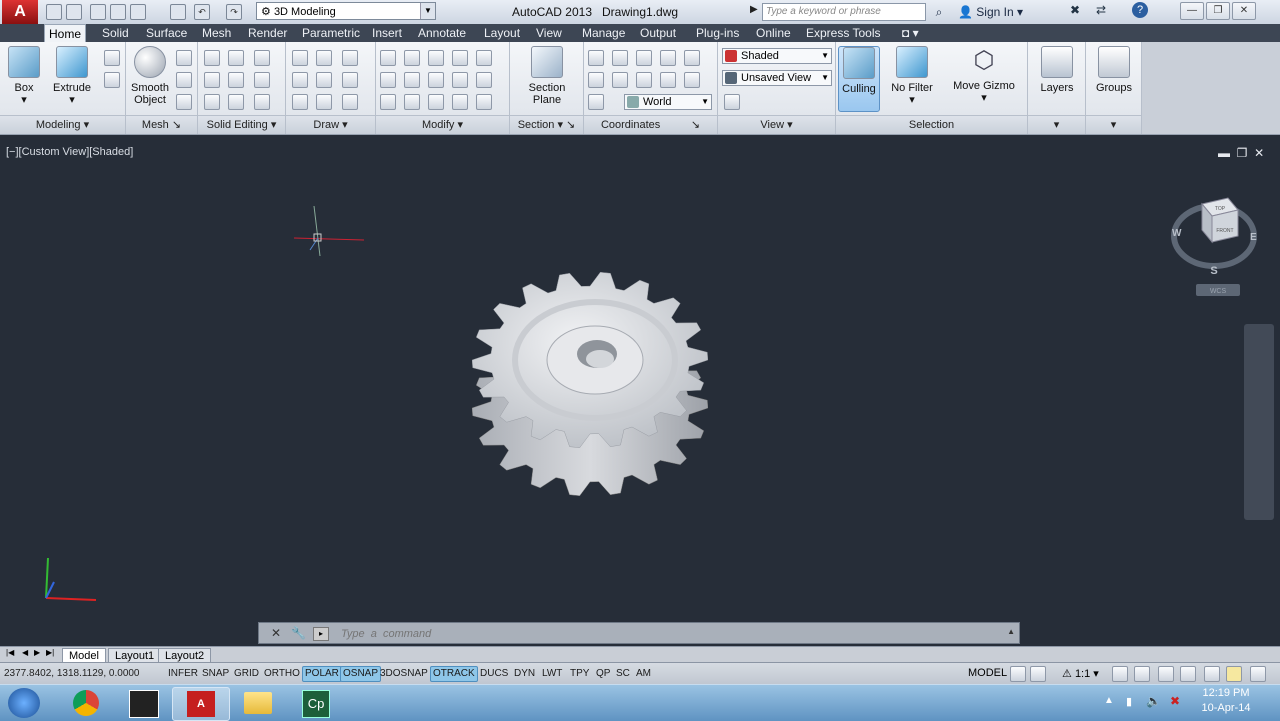 Image resolution: width=1280 pixels, height=721 pixels. Describe the element at coordinates (692, 58) in the screenshot. I see `ucs-object-icon` at that location.